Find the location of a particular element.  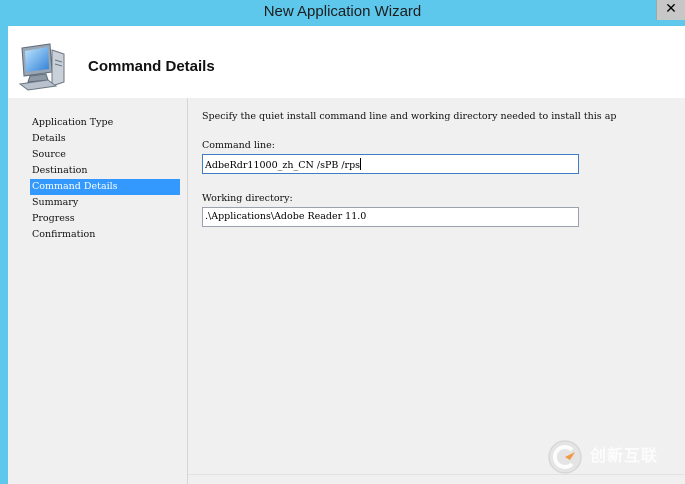

title-bar: New Application Wizard ✕ is located at coordinates (342, 13).